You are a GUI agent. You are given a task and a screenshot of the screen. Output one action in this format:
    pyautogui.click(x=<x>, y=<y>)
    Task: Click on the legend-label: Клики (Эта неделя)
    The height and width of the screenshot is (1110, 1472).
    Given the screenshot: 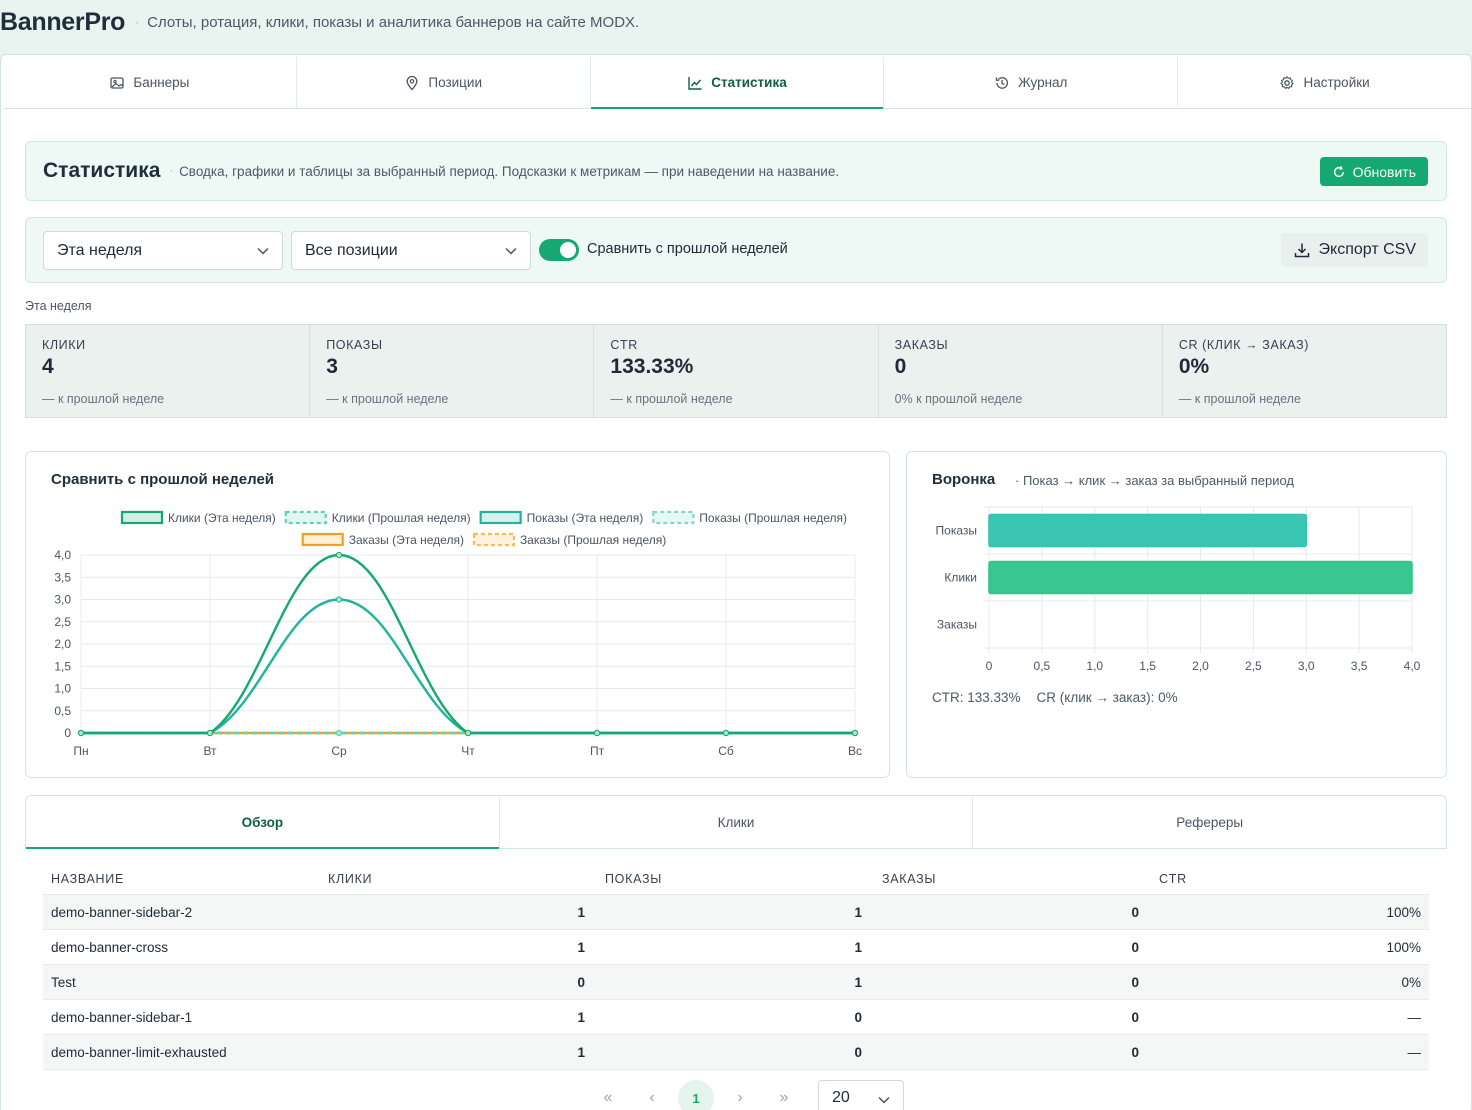 What is the action you would take?
    pyautogui.click(x=222, y=518)
    